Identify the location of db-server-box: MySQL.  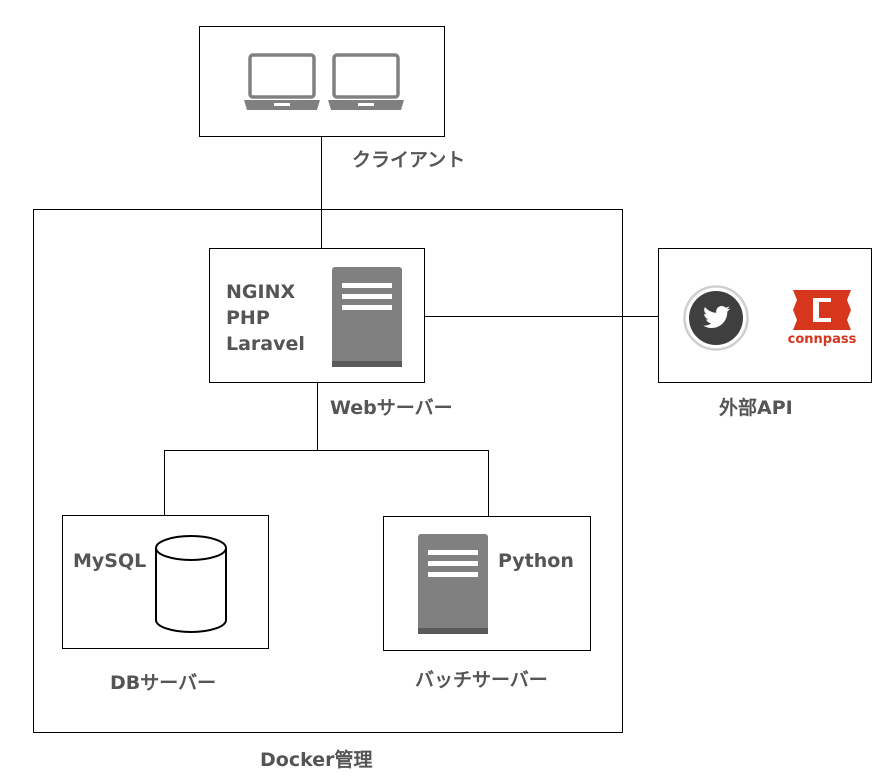
(165, 582).